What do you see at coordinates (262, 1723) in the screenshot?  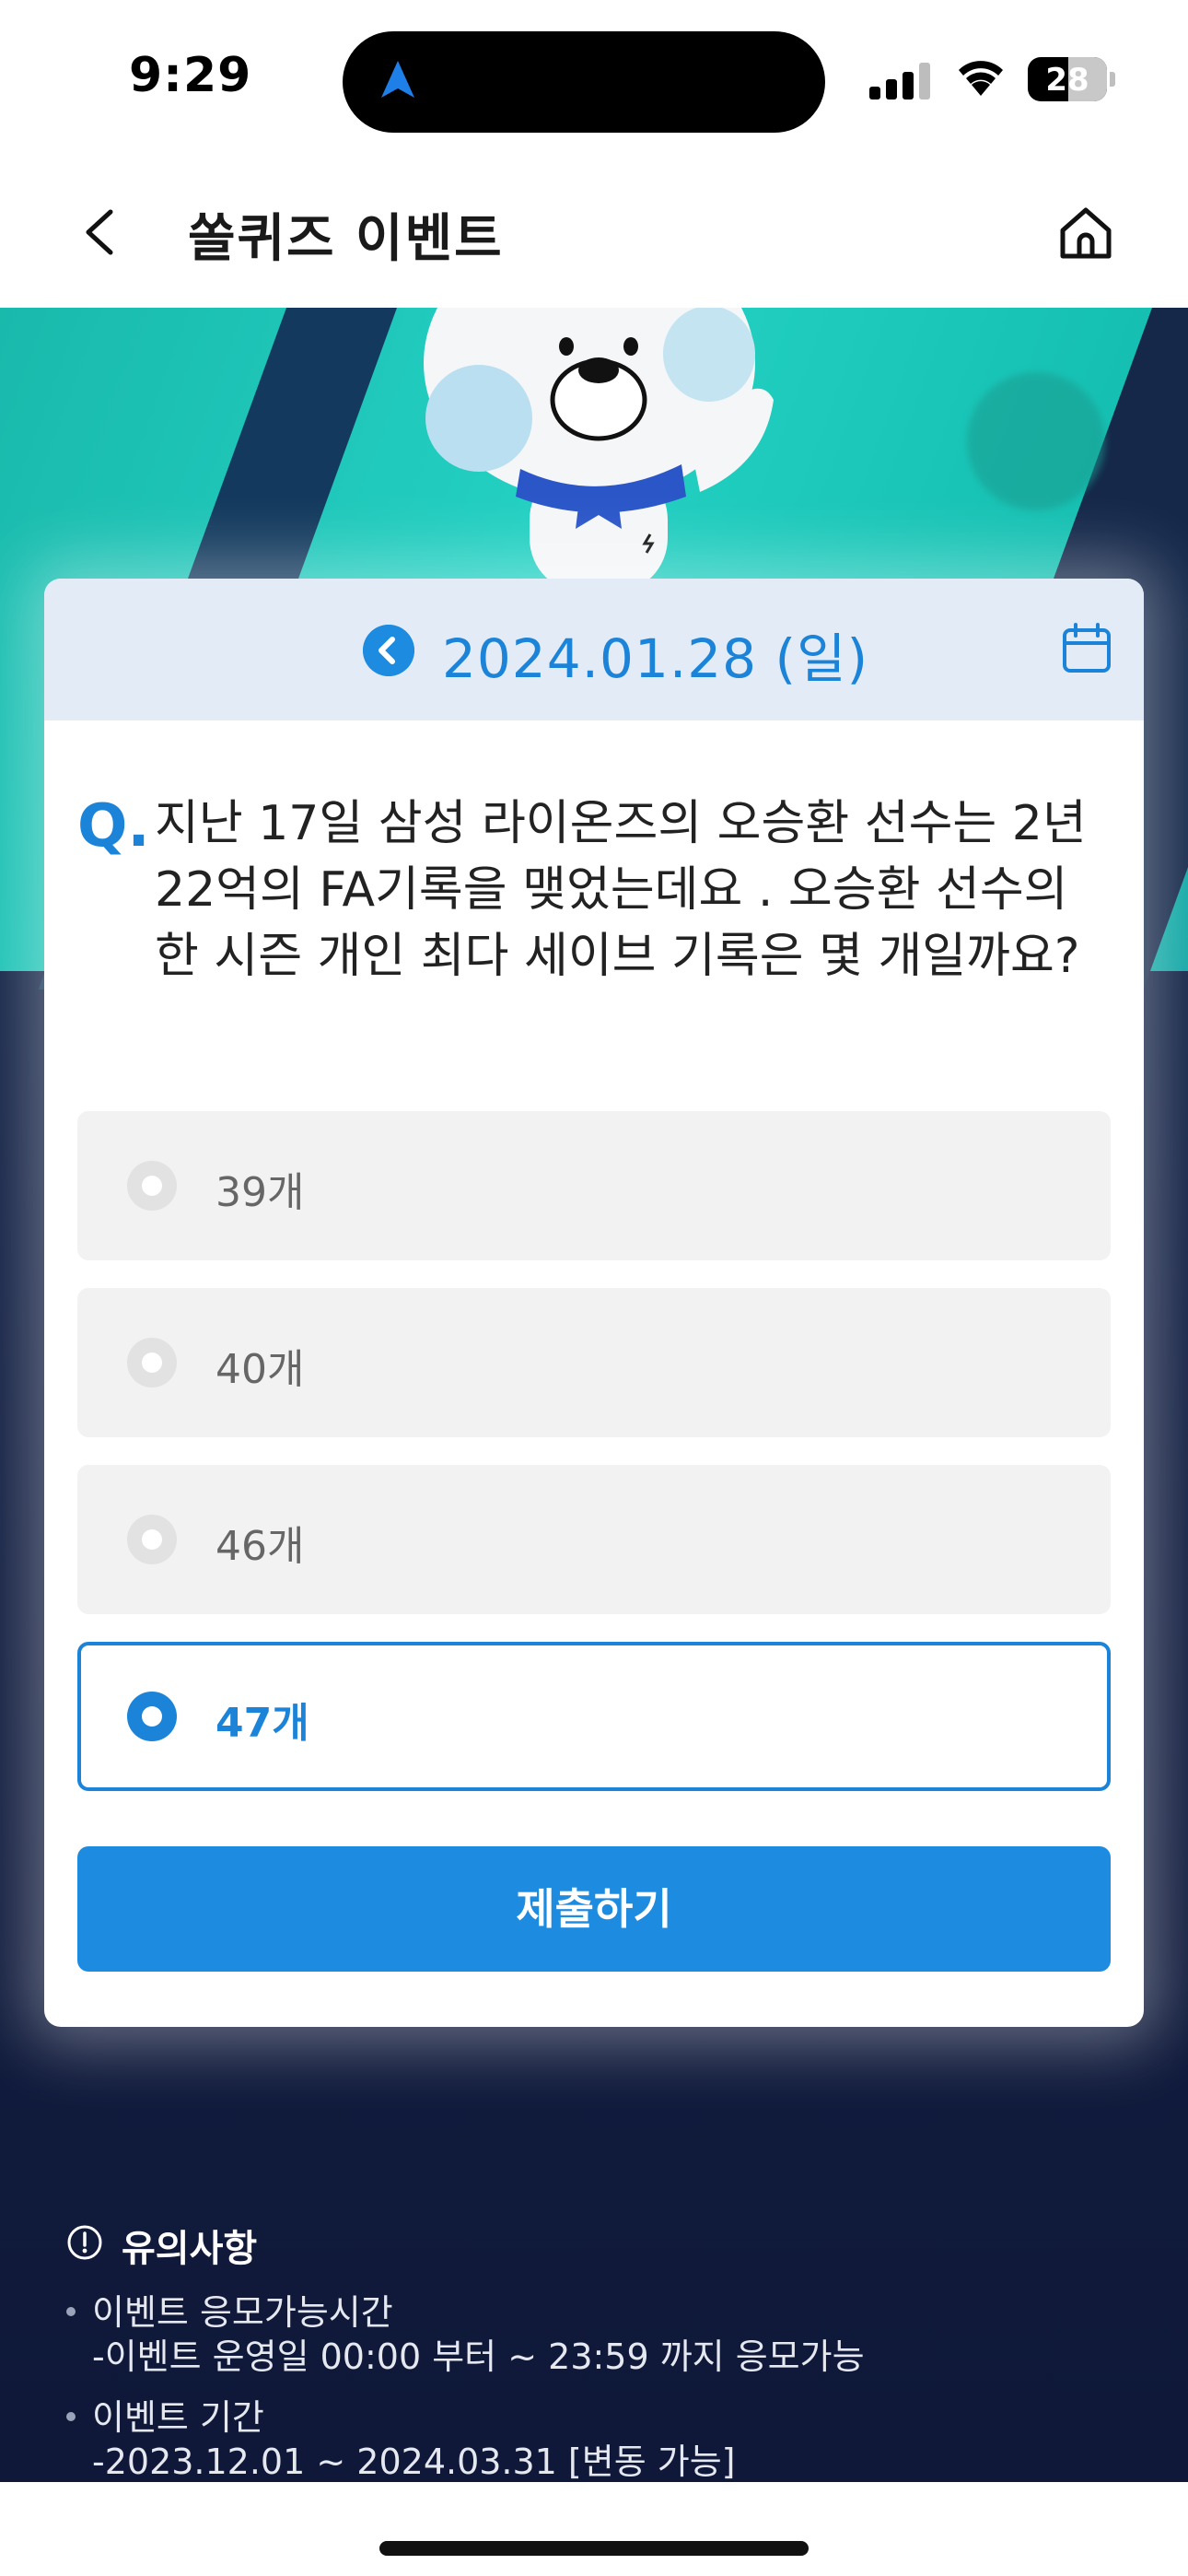 I see `answer-label: 47개` at bounding box center [262, 1723].